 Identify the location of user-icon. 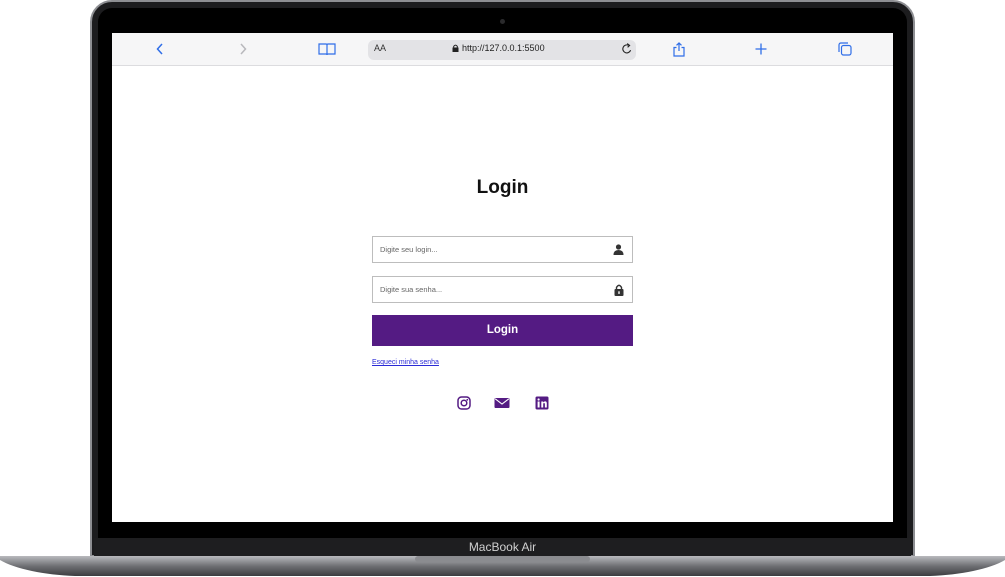
(618, 249).